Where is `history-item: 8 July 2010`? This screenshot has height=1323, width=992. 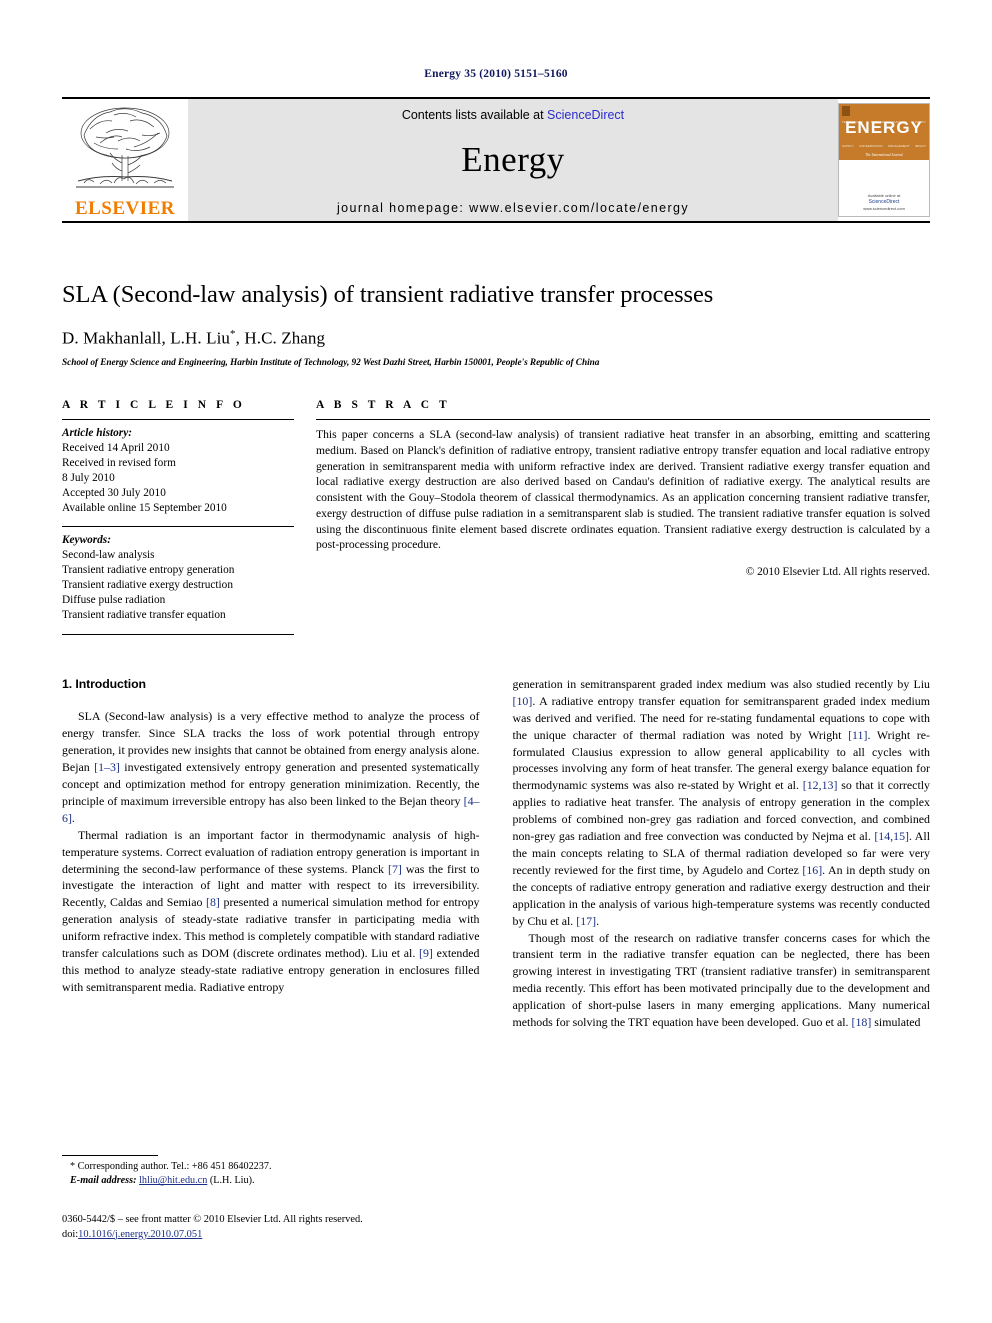 history-item: 8 July 2010 is located at coordinates (88, 477).